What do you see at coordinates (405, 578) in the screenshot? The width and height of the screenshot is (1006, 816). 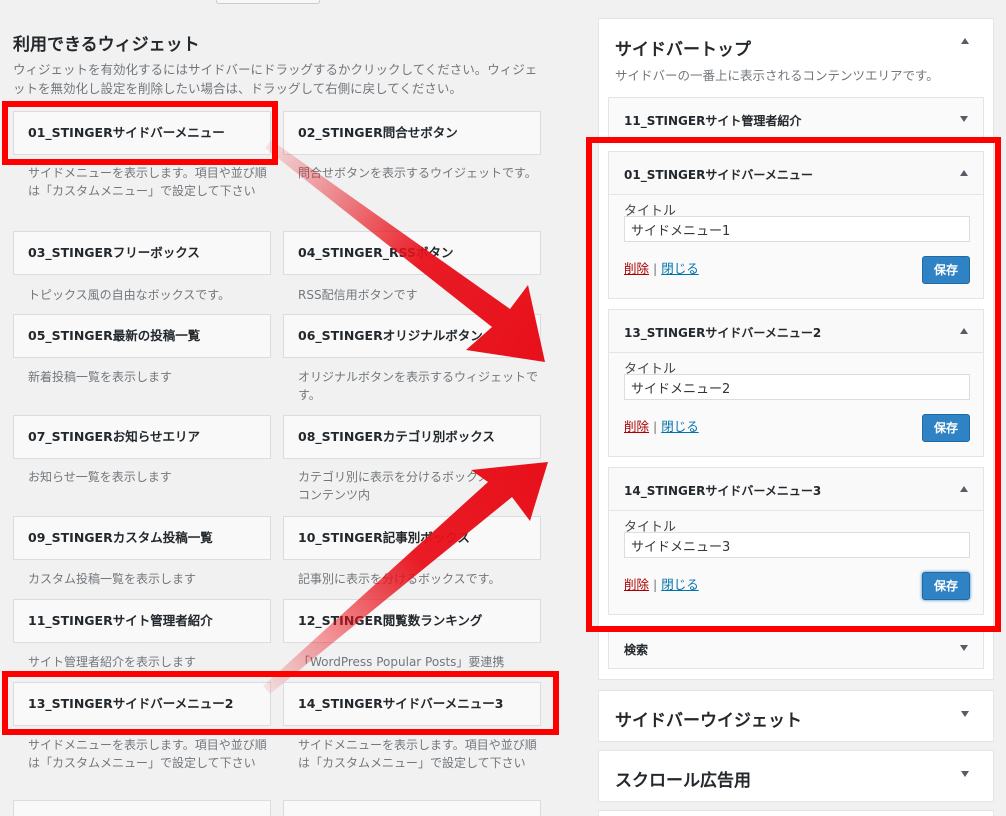 I see `arrow-2-icon` at bounding box center [405, 578].